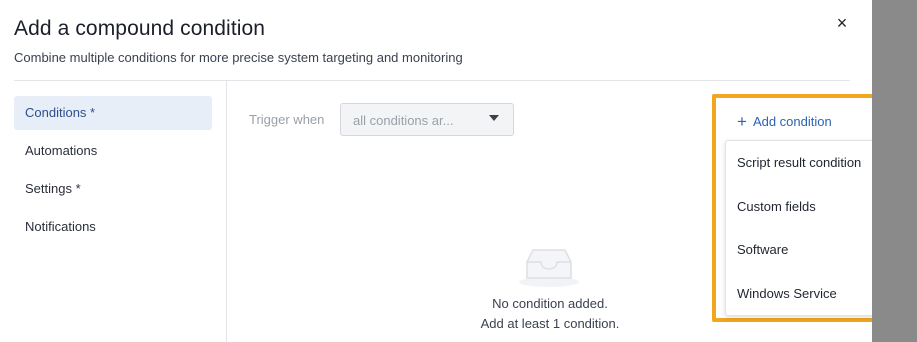  What do you see at coordinates (792, 121) in the screenshot?
I see `add-condition-label: Add condition` at bounding box center [792, 121].